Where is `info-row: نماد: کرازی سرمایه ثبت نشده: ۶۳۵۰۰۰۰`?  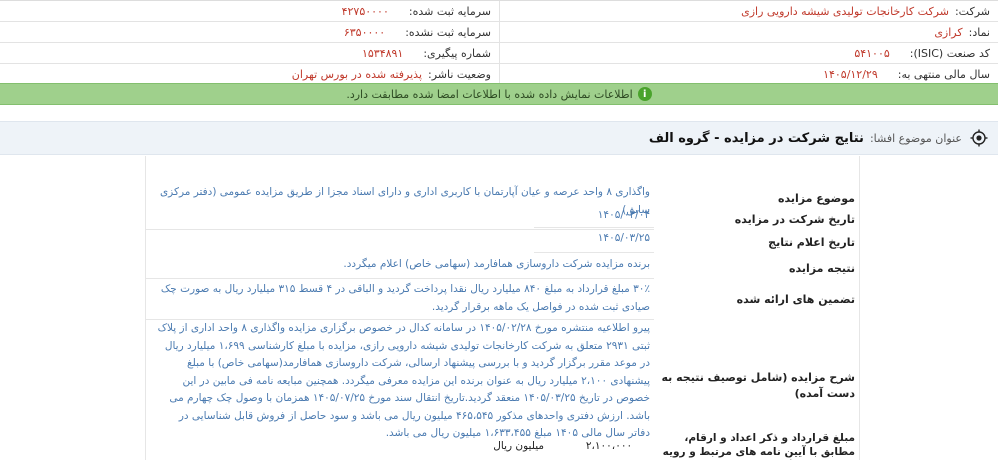 info-row: نماد: کرازی سرمایه ثبت نشده: ۶۳۵۰۰۰۰ is located at coordinates (499, 32).